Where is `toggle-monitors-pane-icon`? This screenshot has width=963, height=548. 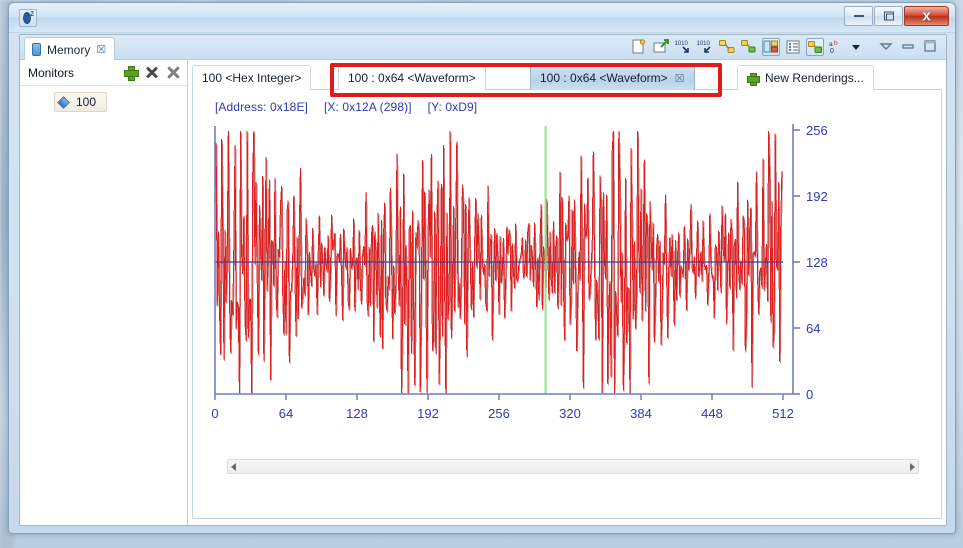
toggle-monitors-pane-icon is located at coordinates (793, 47).